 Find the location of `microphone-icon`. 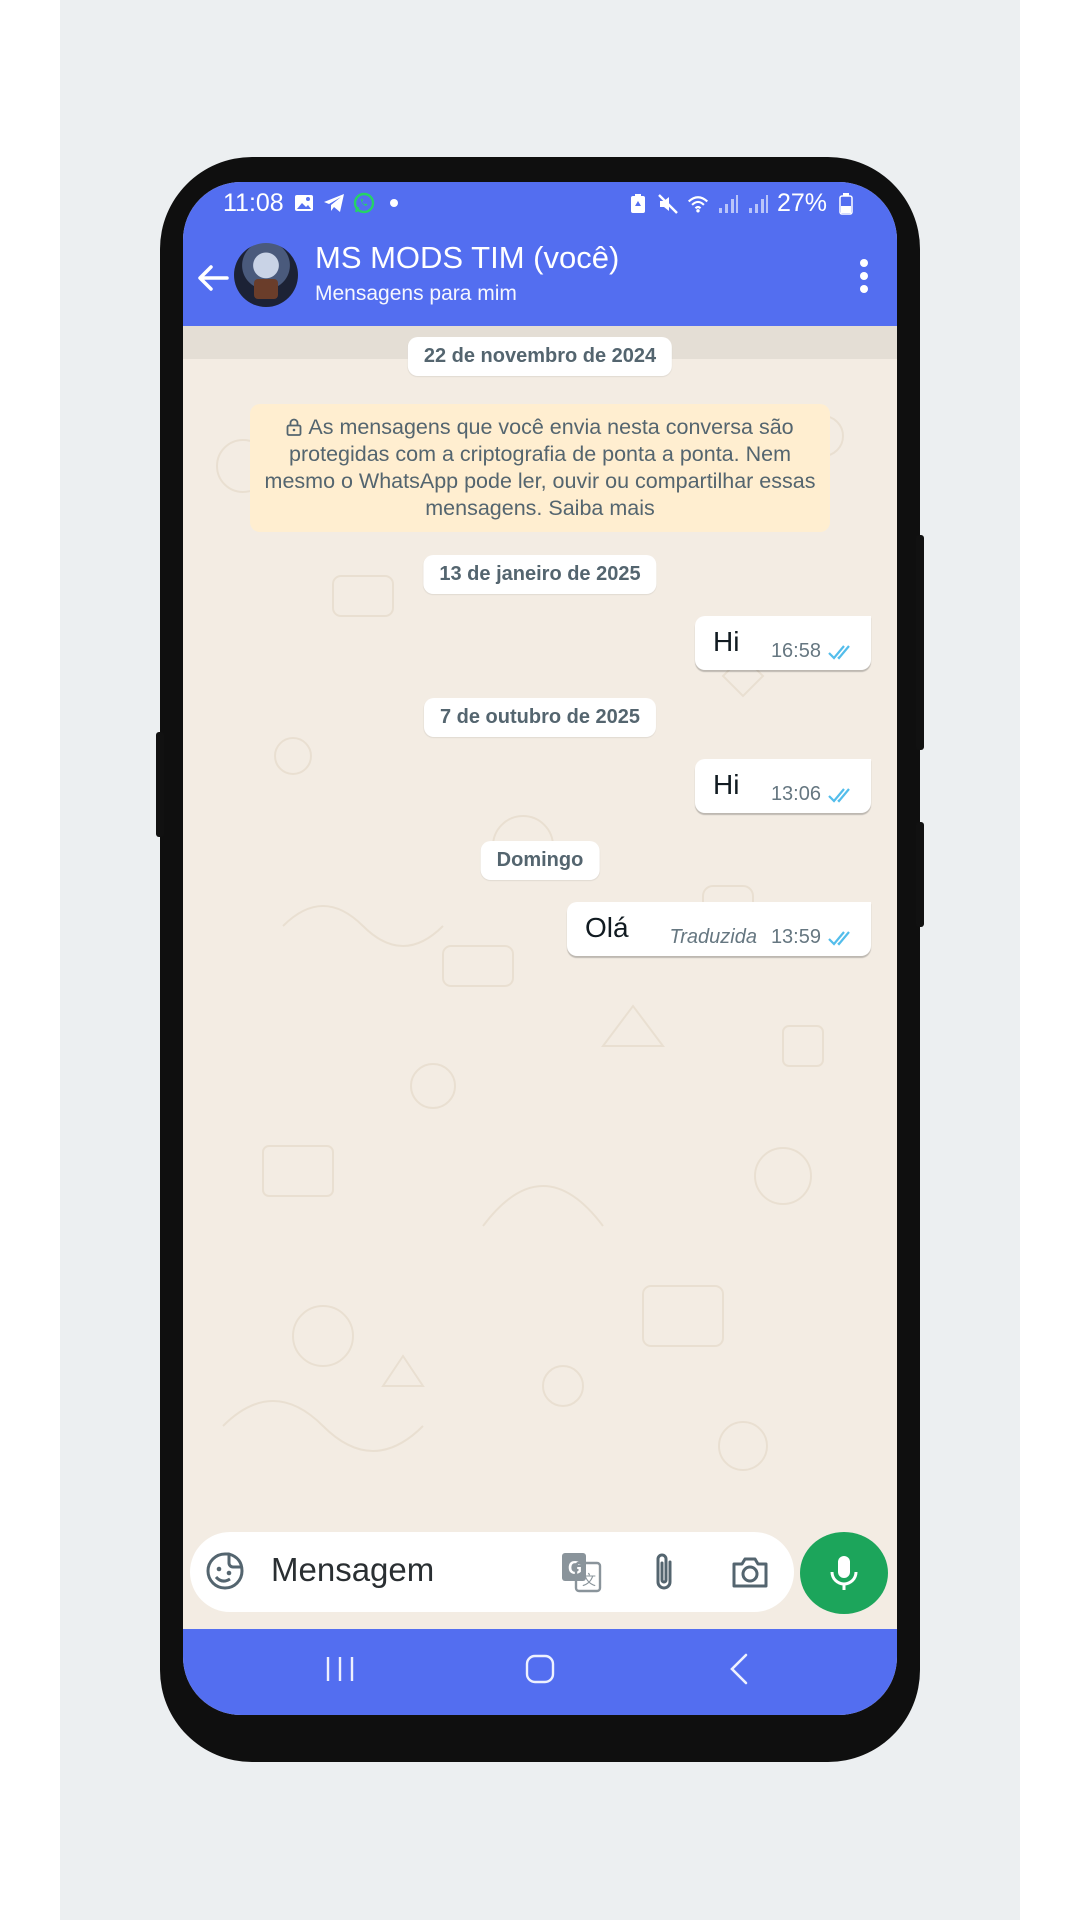

microphone-icon is located at coordinates (844, 1573).